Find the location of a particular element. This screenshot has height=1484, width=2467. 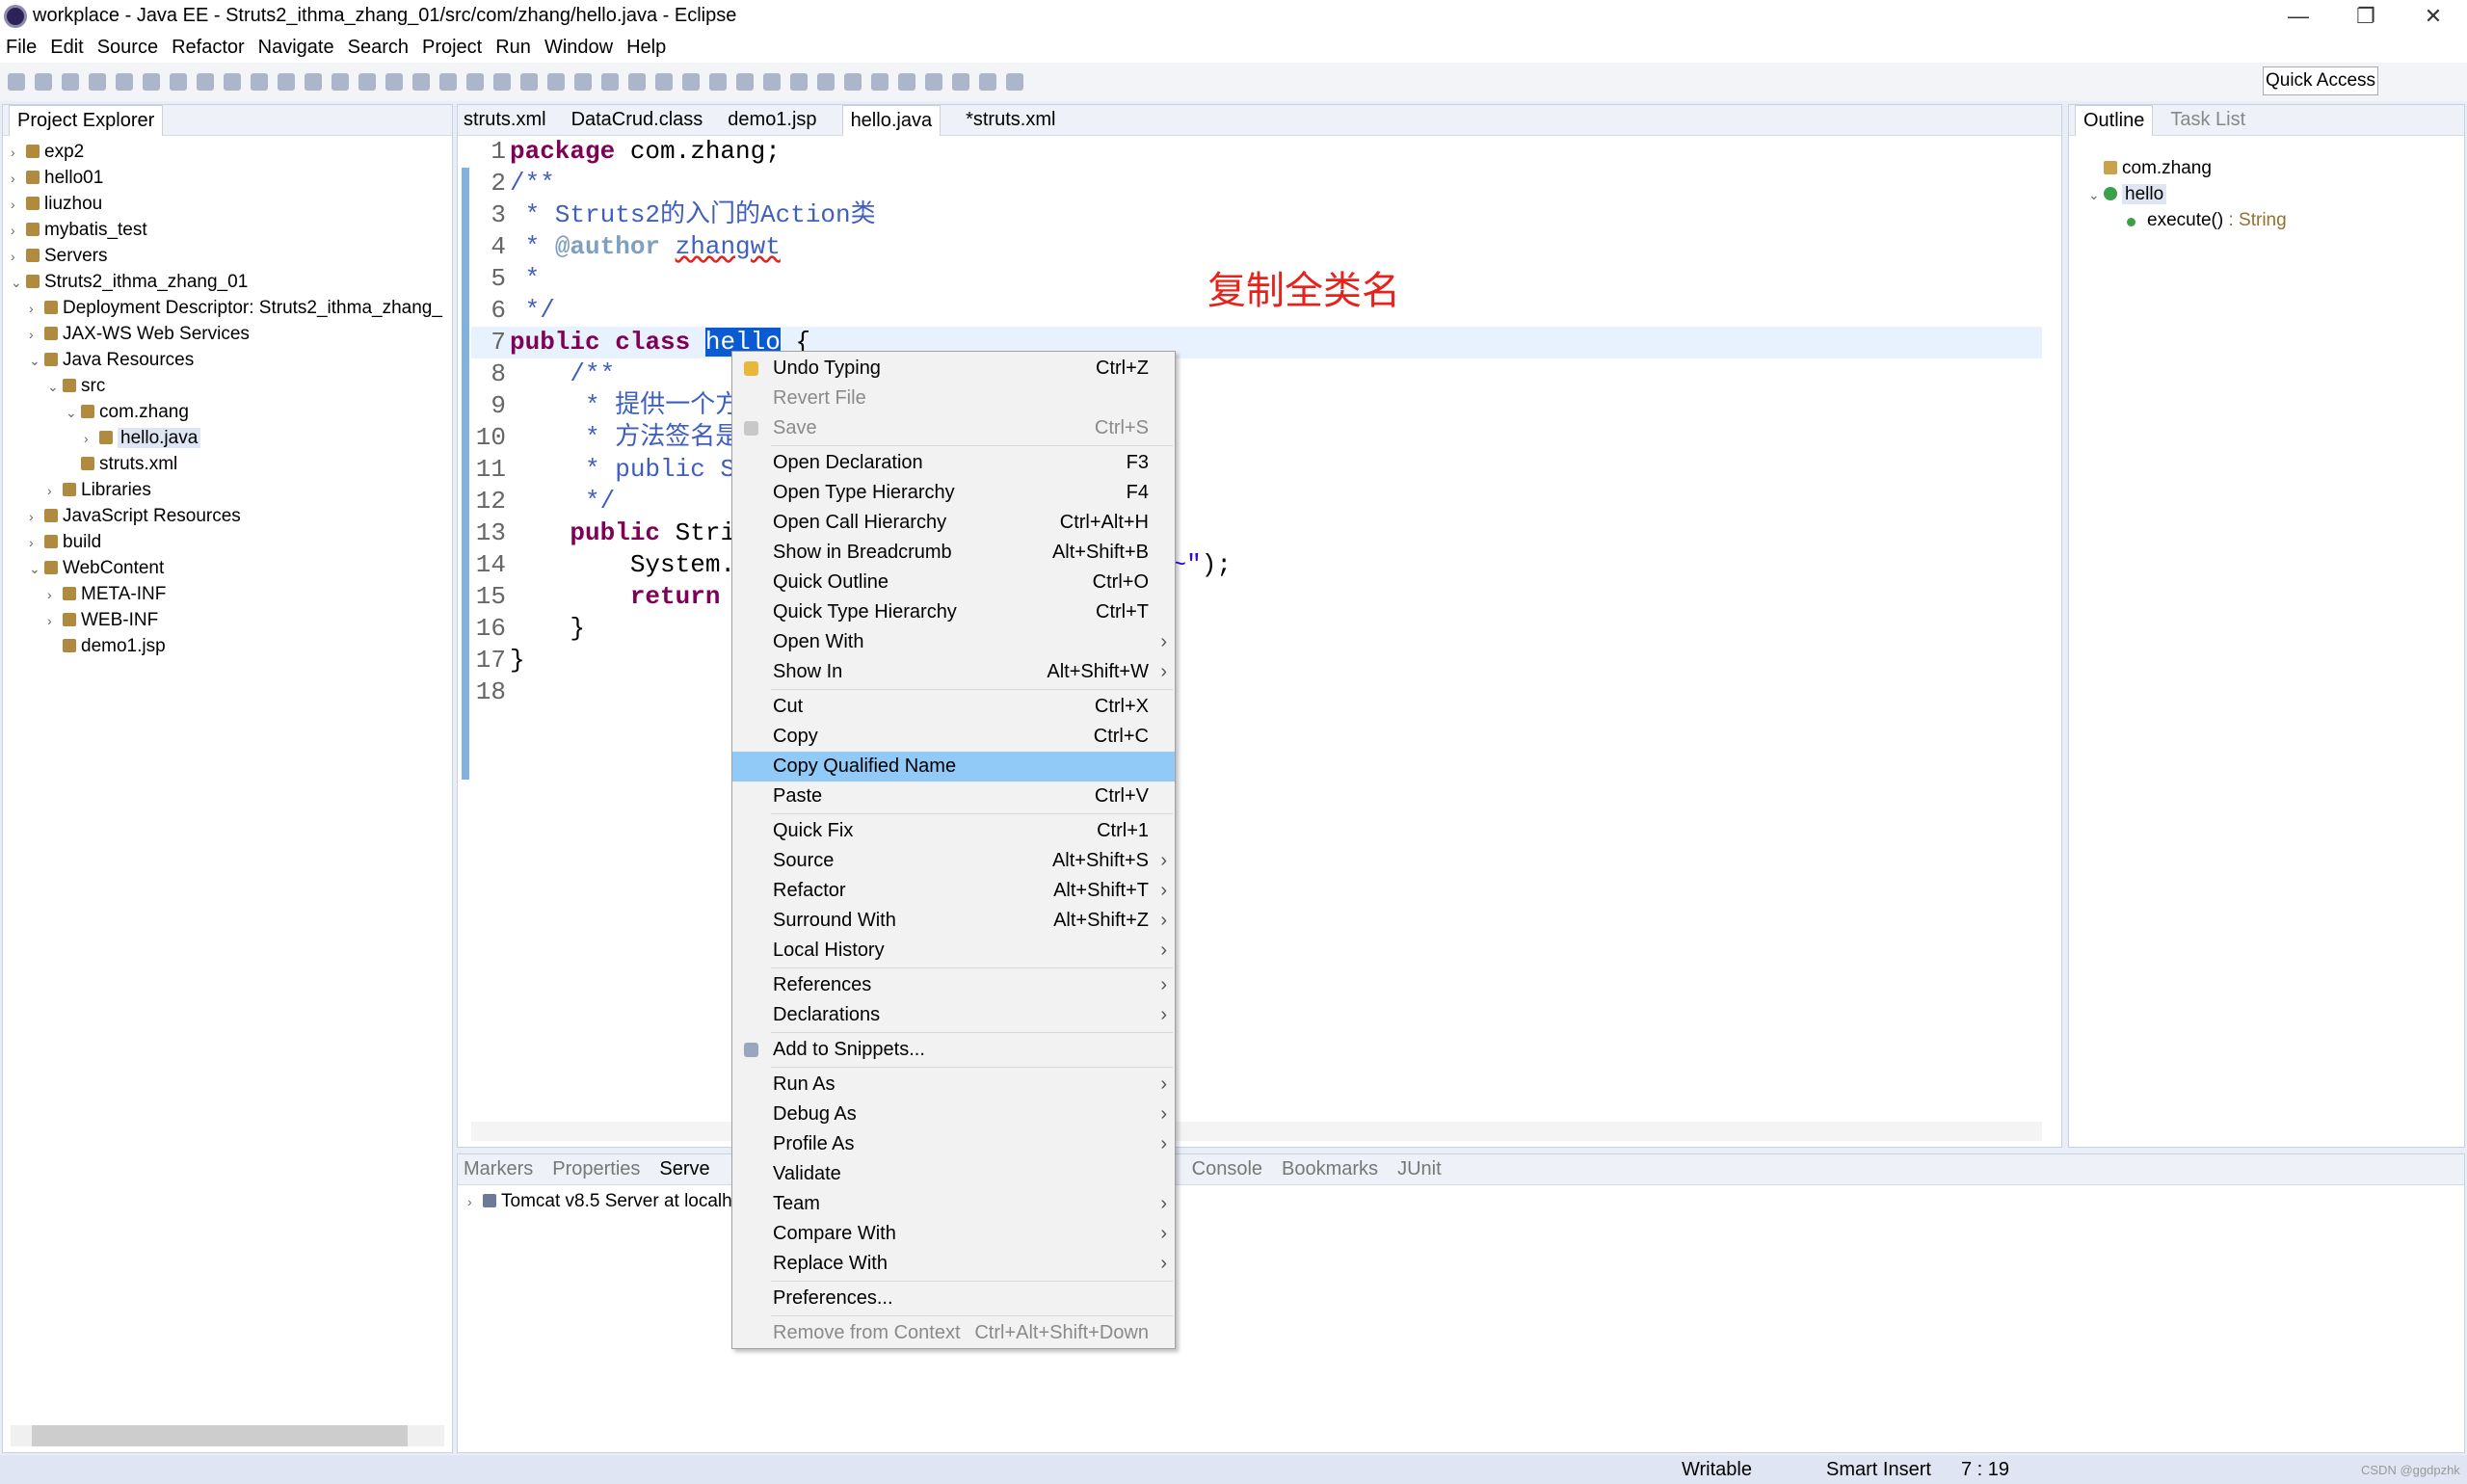

tree-item: ⌄ src is located at coordinates (231, 386).